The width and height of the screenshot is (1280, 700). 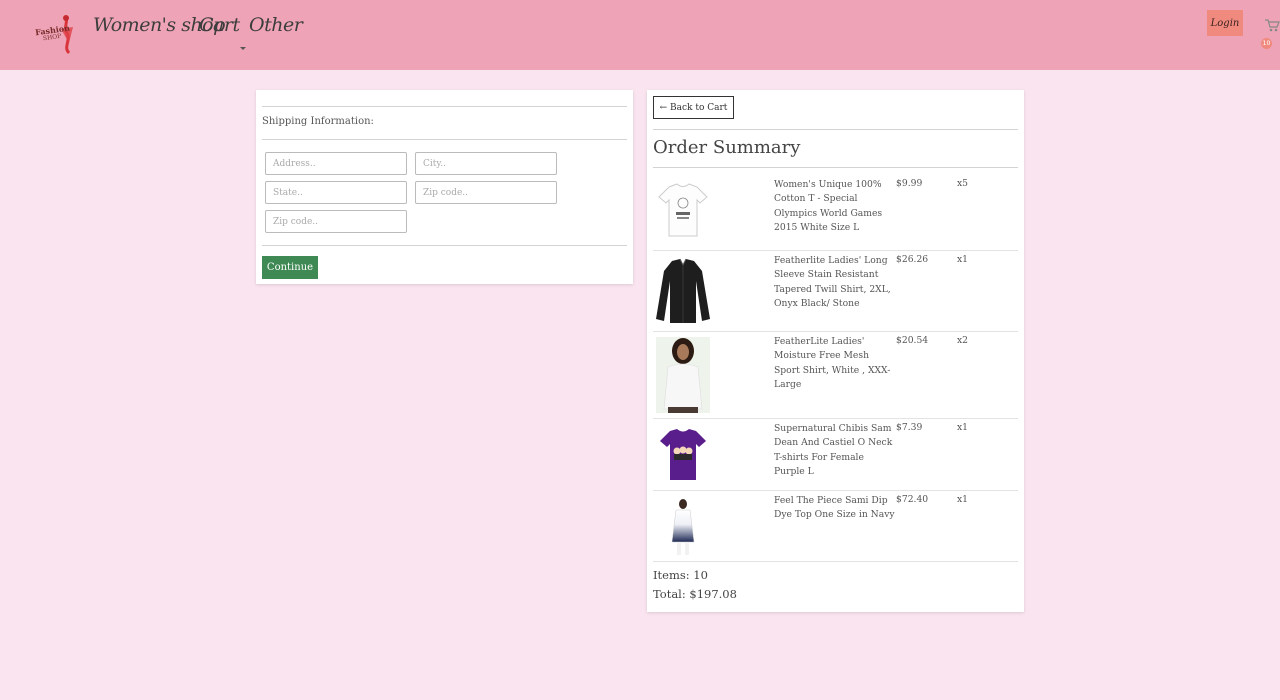 I want to click on cart-icon, so click(x=1272, y=25).